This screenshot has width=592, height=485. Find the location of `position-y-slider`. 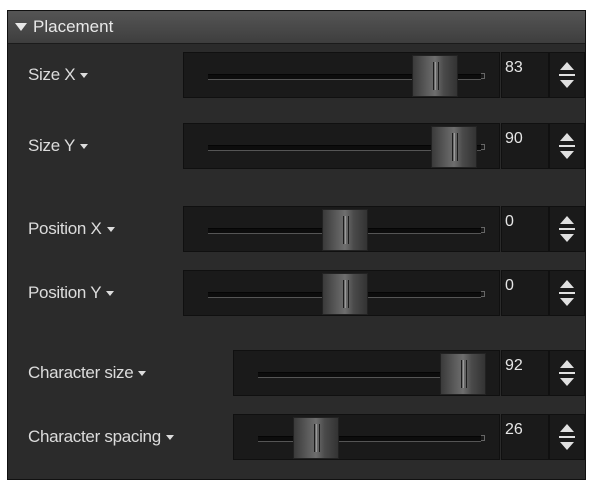

position-y-slider is located at coordinates (341, 293).